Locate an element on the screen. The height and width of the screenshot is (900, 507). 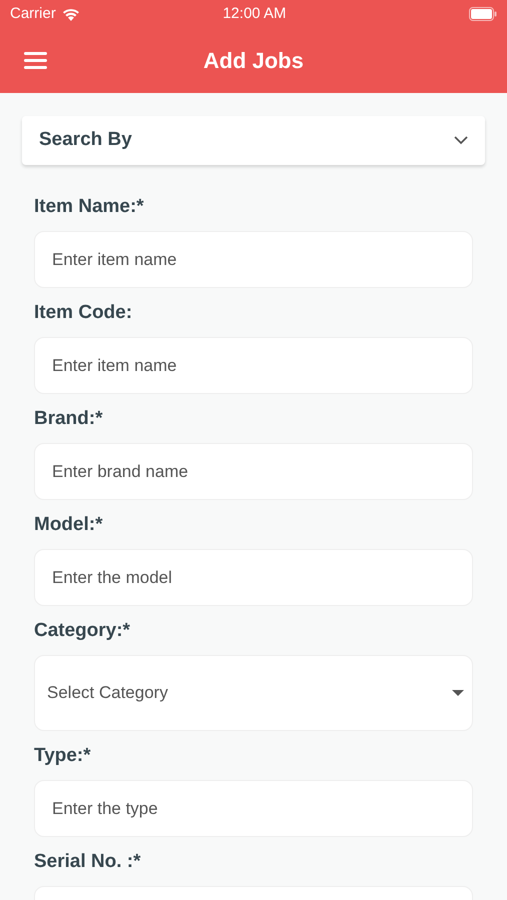
field-label: Model:* is located at coordinates (69, 525).